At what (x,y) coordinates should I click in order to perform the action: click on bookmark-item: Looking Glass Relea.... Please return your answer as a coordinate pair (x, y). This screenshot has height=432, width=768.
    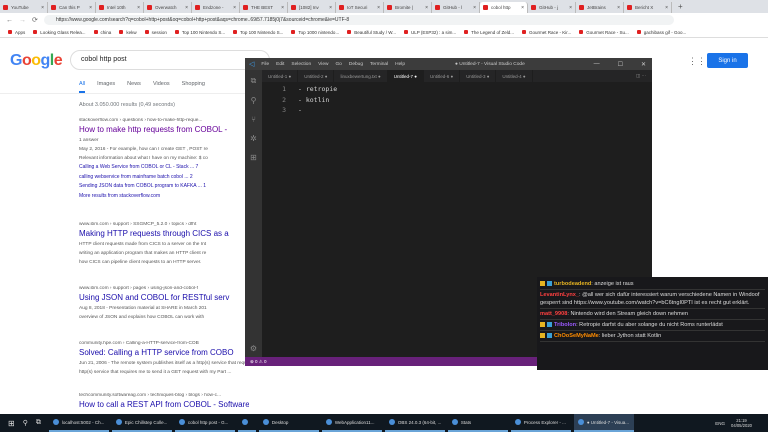
    Looking at the image, I should click on (59, 32).